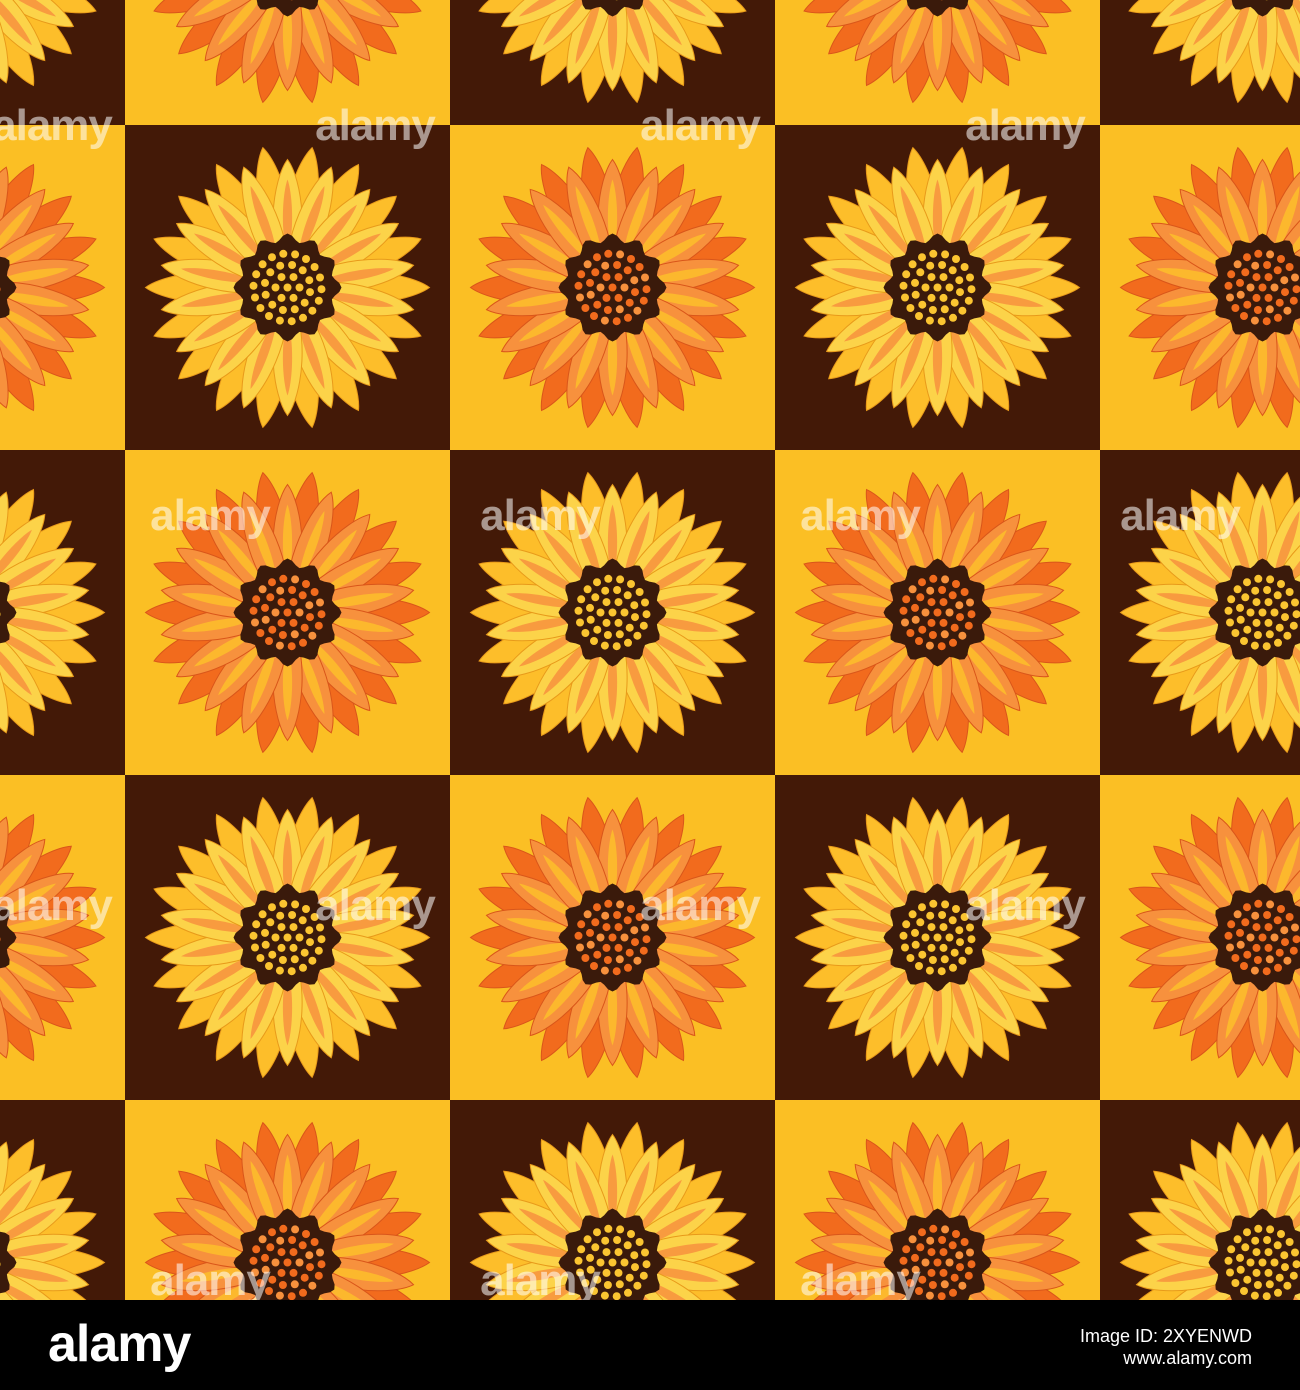 Image resolution: width=1300 pixels, height=1390 pixels. What do you see at coordinates (210, 515) in the screenshot?
I see `watermark-text: alamy` at bounding box center [210, 515].